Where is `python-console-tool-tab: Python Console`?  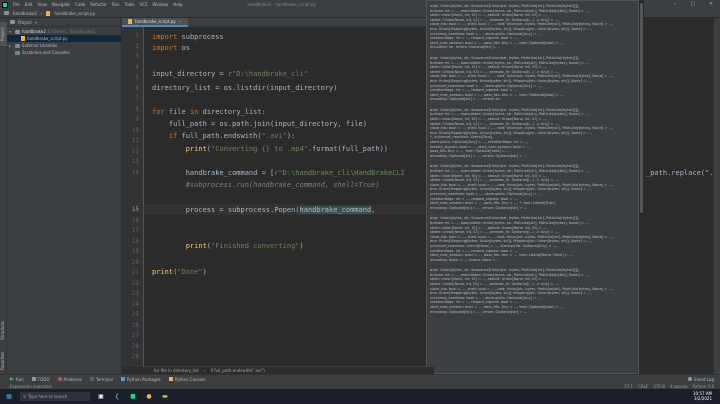
python-console-tool-tab: Python Console is located at coordinates (187, 379).